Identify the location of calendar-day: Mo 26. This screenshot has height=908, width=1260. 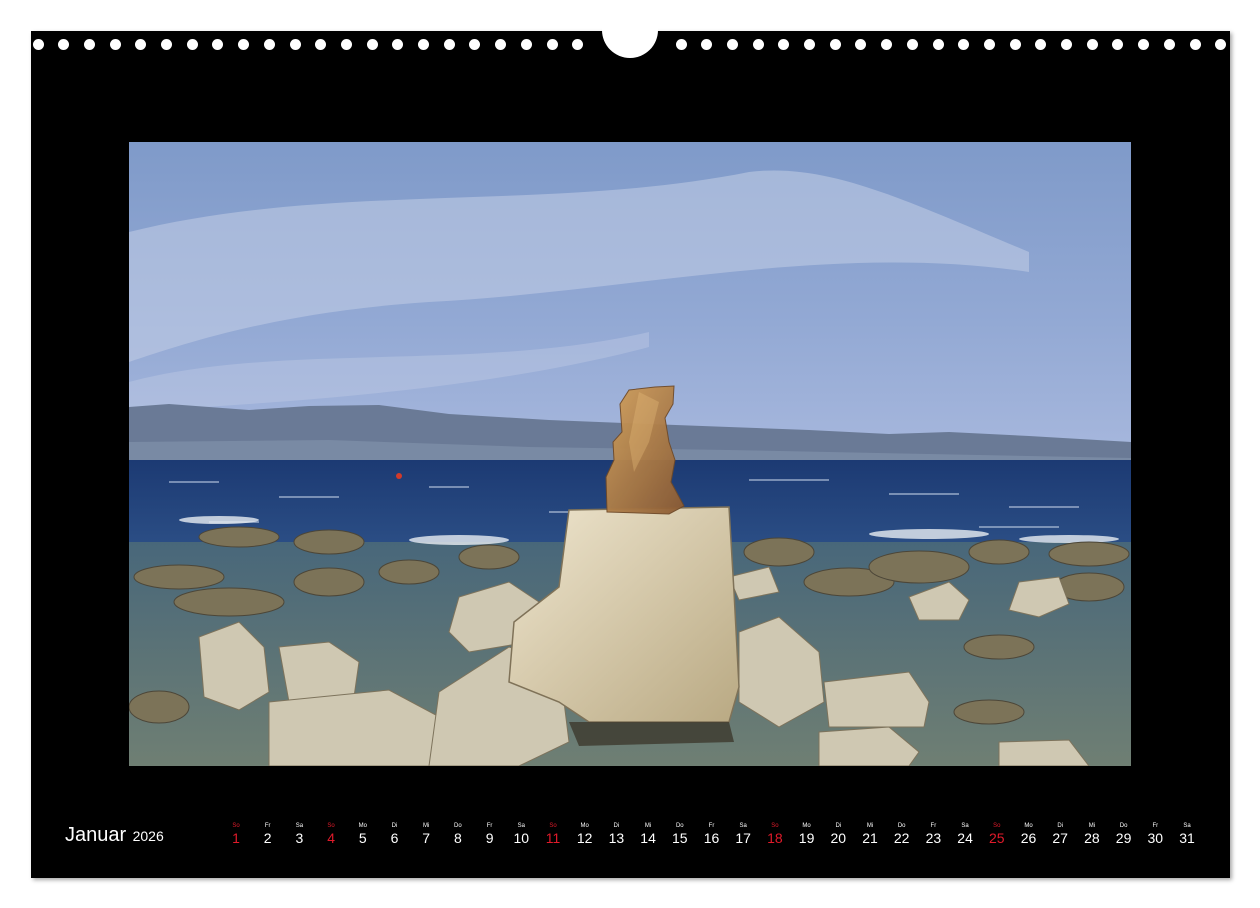
(1029, 834).